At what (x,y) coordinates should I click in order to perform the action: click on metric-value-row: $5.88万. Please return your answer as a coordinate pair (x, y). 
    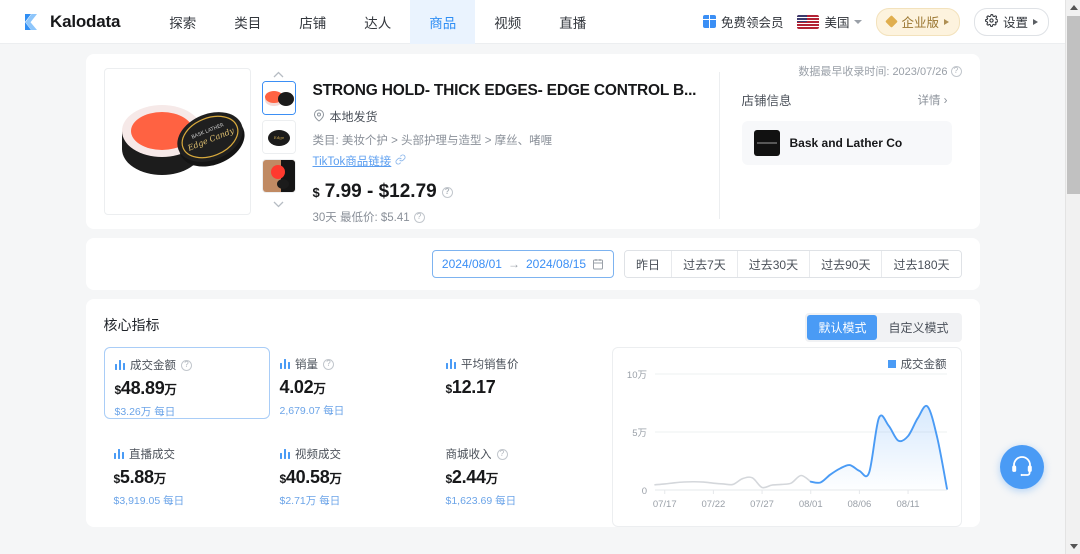
    Looking at the image, I should click on (187, 477).